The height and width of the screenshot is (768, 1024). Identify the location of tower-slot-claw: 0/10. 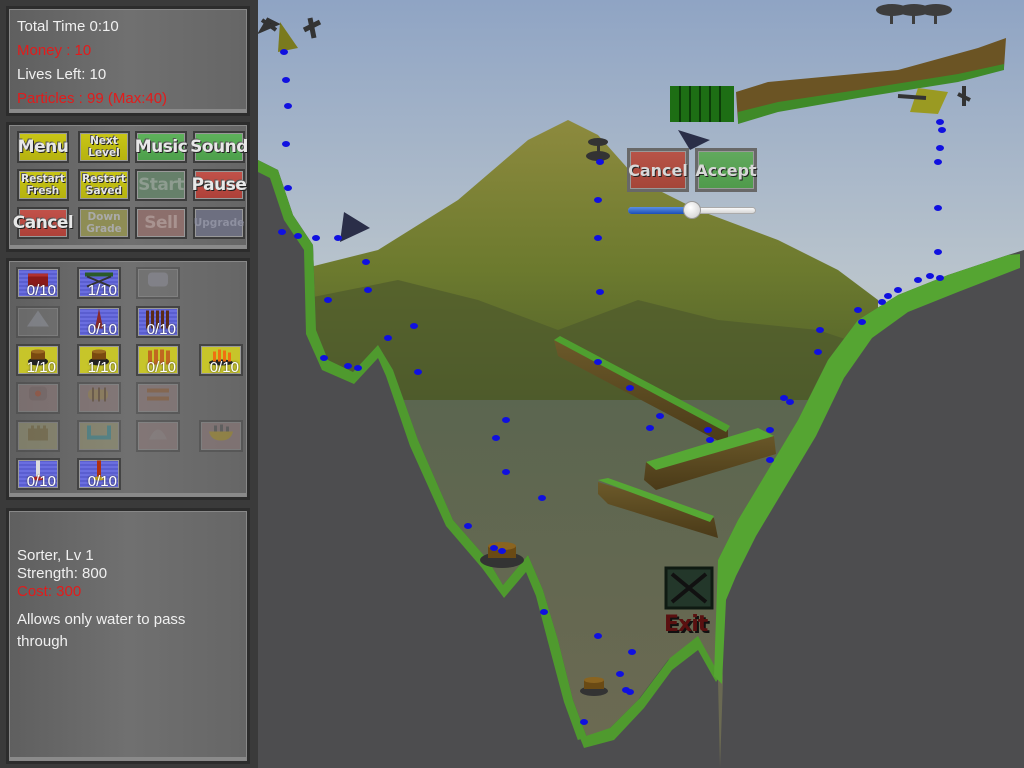
(158, 360).